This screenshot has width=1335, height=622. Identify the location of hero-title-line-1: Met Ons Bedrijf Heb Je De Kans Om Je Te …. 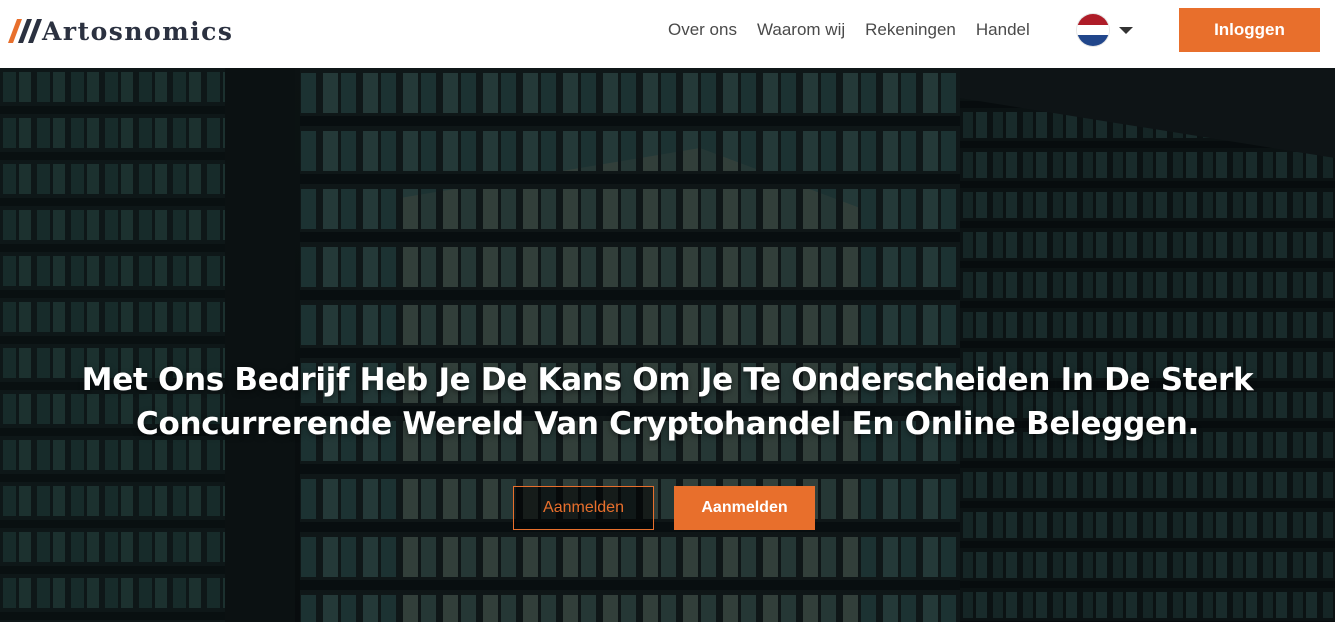
(667, 380).